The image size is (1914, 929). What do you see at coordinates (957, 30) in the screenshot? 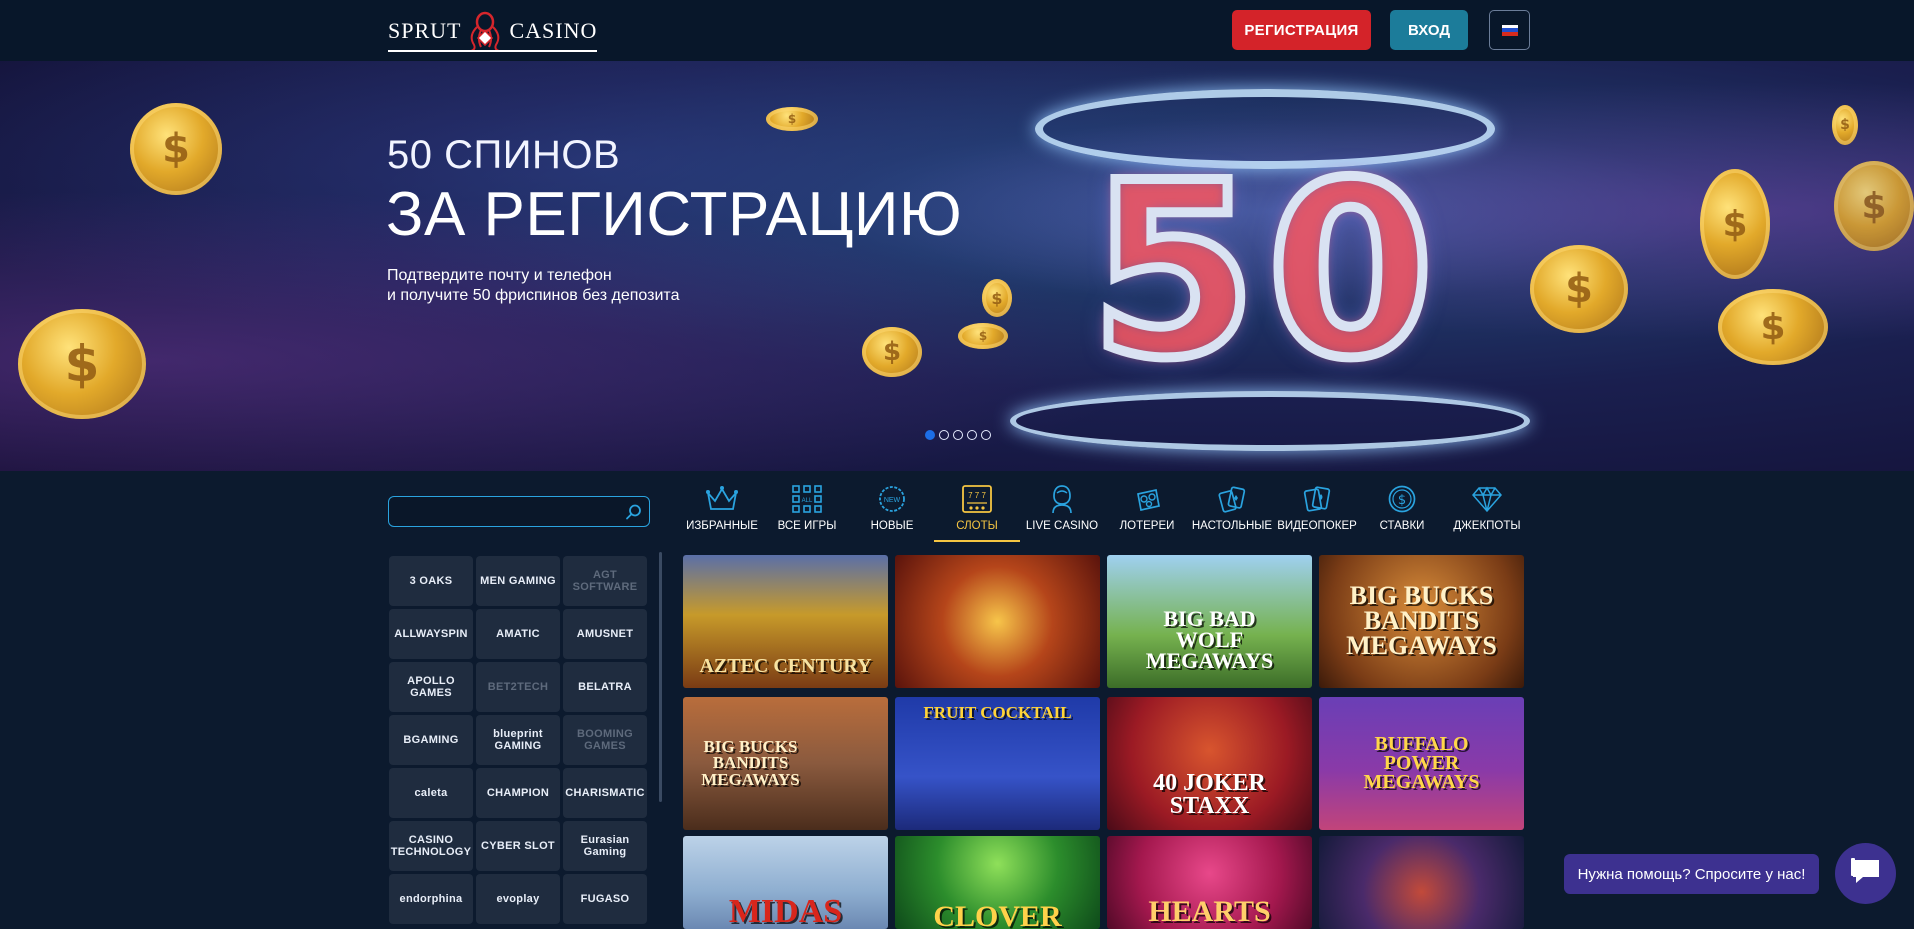
I see `top-header: SPRUT CASINO РЕГИСТРАЦИЯ ВХОД` at bounding box center [957, 30].